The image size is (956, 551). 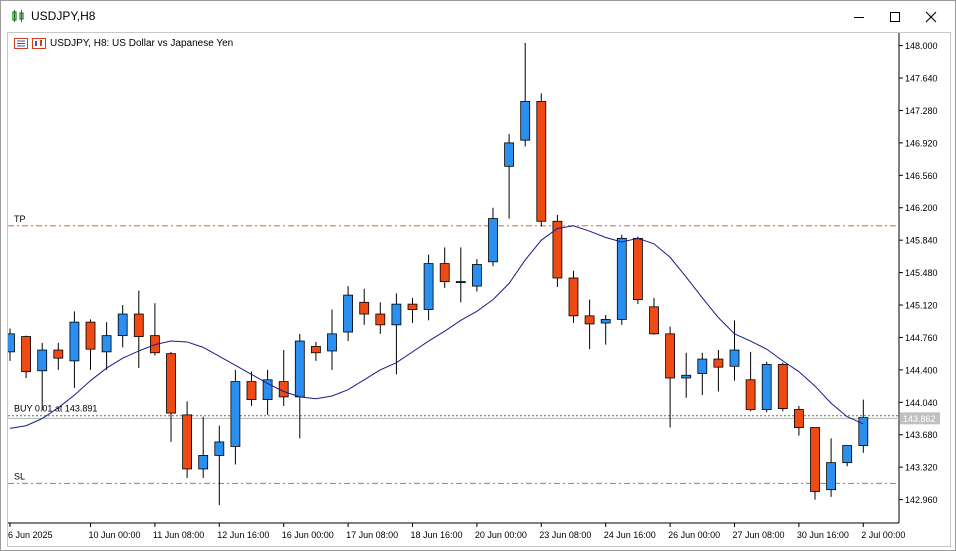 What do you see at coordinates (437, 535) in the screenshot?
I see `time-tick-label: 18 Jun 16:00` at bounding box center [437, 535].